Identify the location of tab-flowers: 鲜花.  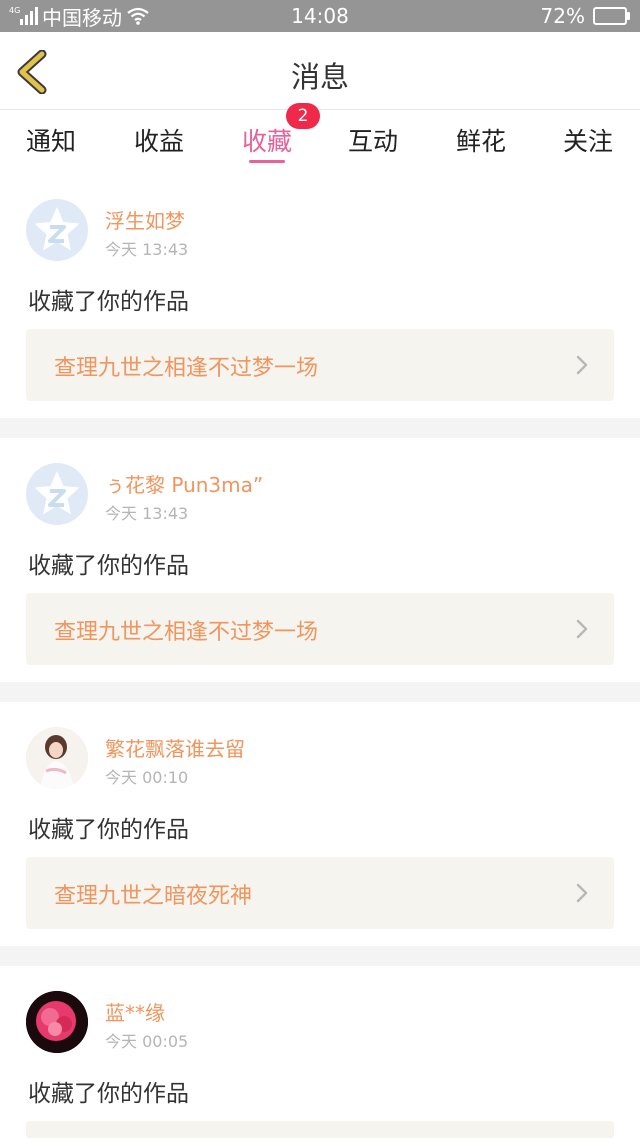
(481, 140).